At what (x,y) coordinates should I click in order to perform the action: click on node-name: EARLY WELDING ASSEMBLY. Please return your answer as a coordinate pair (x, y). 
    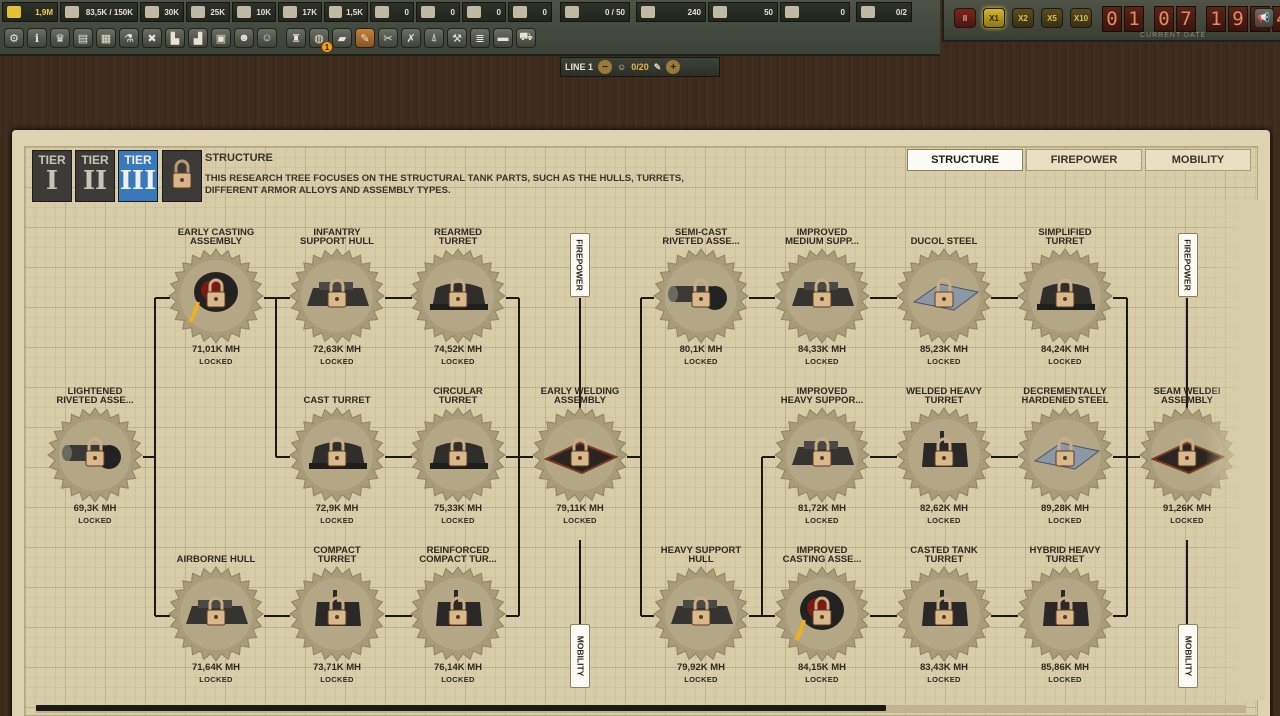
    Looking at the image, I should click on (580, 396).